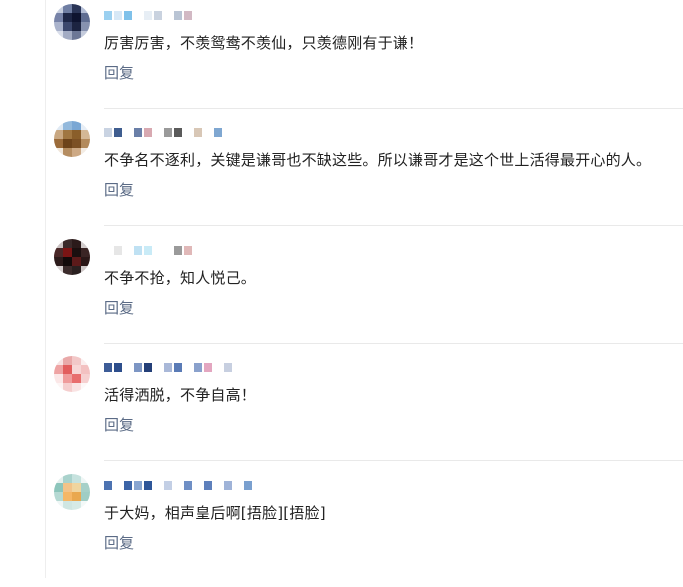  I want to click on comment-text: 于大妈，相声皇后啊[捂脸][捂脸], so click(215, 513).